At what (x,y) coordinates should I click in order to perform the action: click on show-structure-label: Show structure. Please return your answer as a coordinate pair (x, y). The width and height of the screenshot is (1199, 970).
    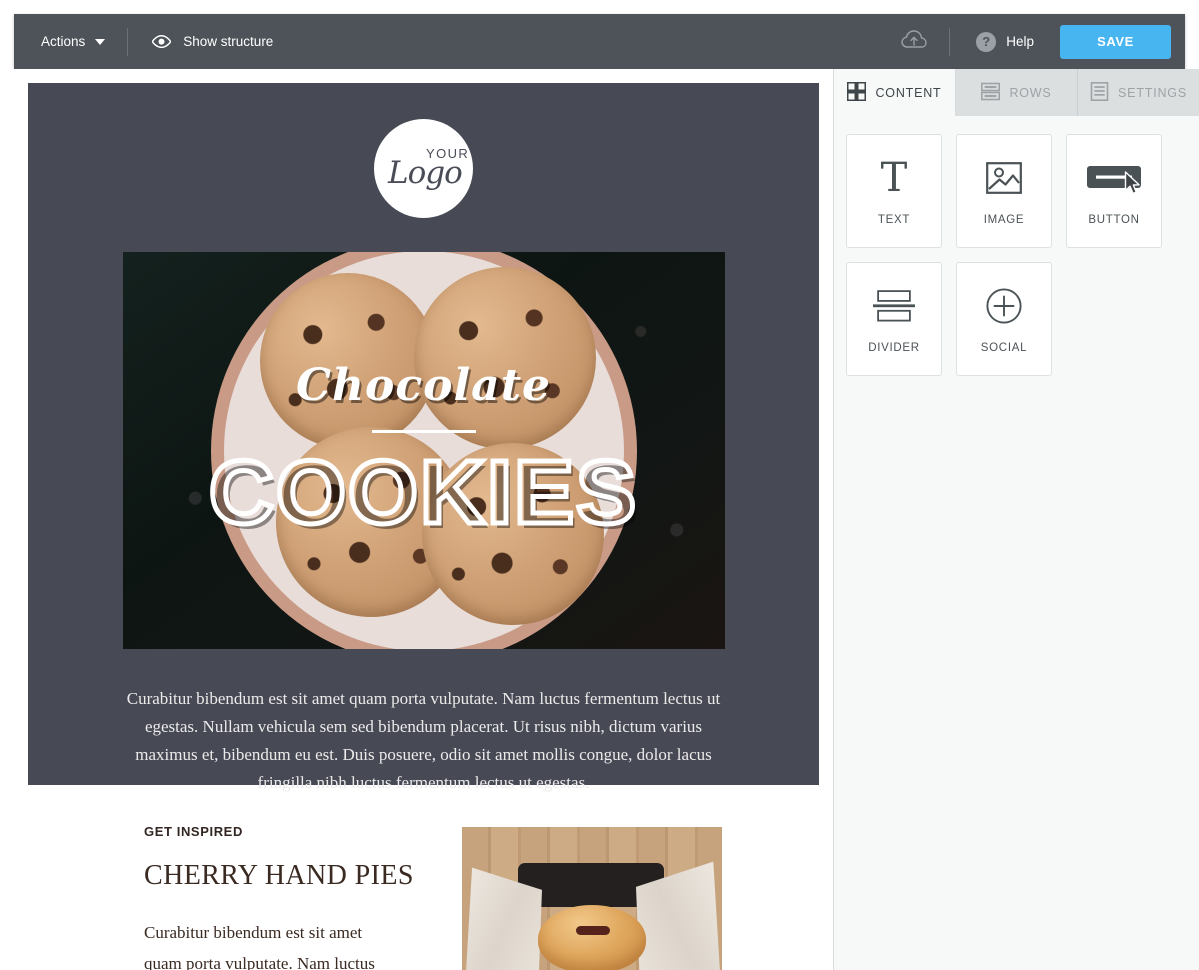
    Looking at the image, I should click on (228, 41).